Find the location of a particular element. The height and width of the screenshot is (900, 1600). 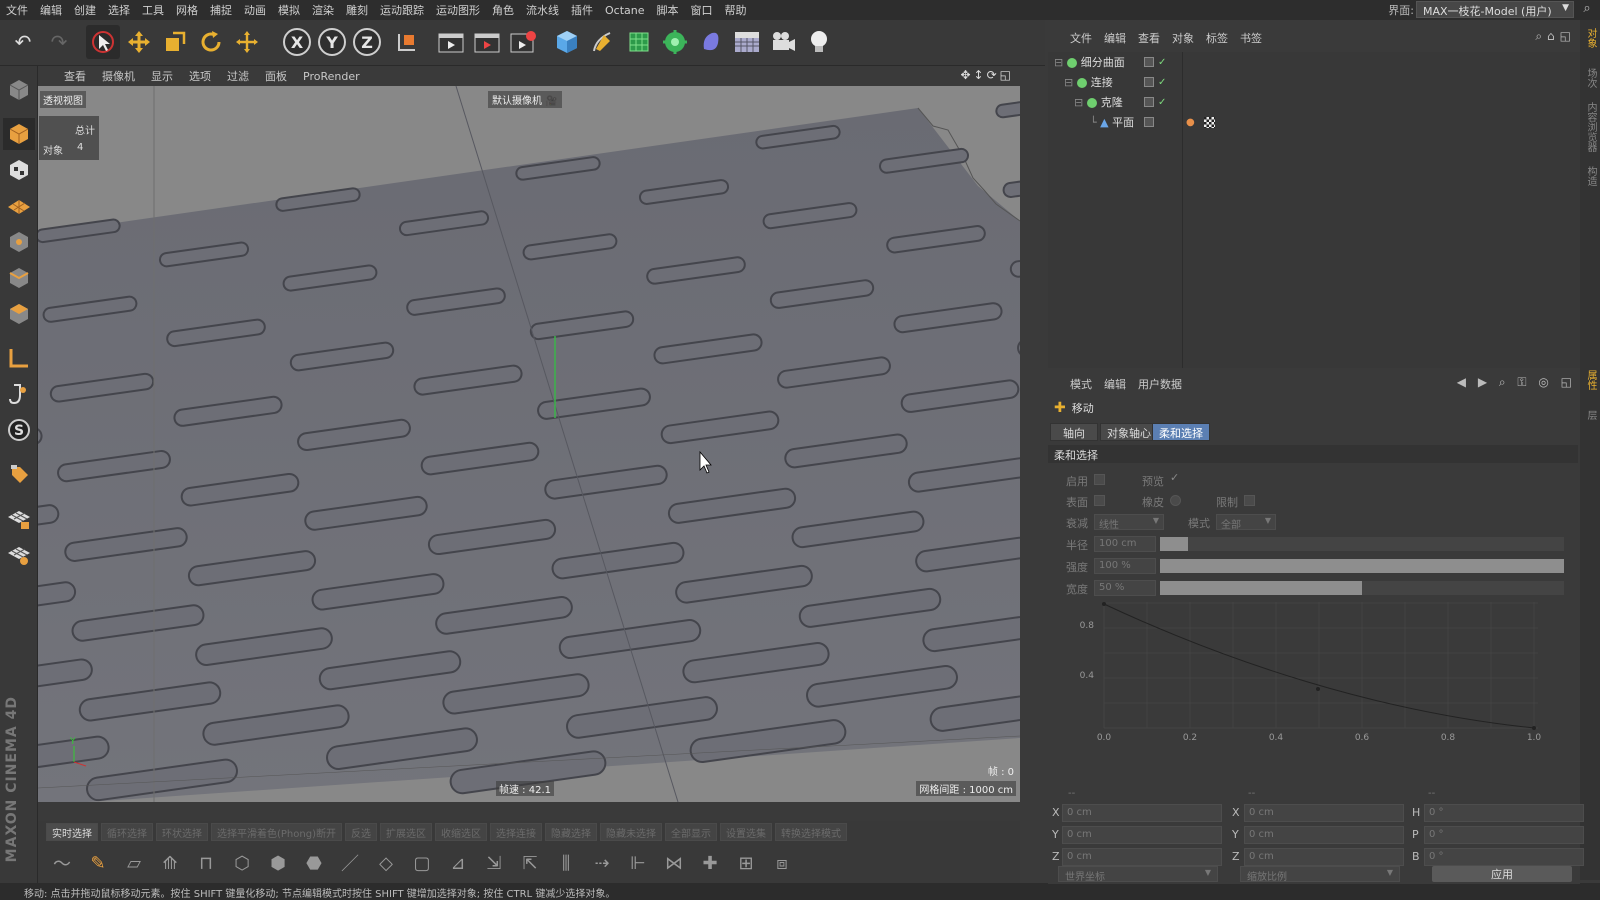

weld-icon: ◇ is located at coordinates (386, 863).